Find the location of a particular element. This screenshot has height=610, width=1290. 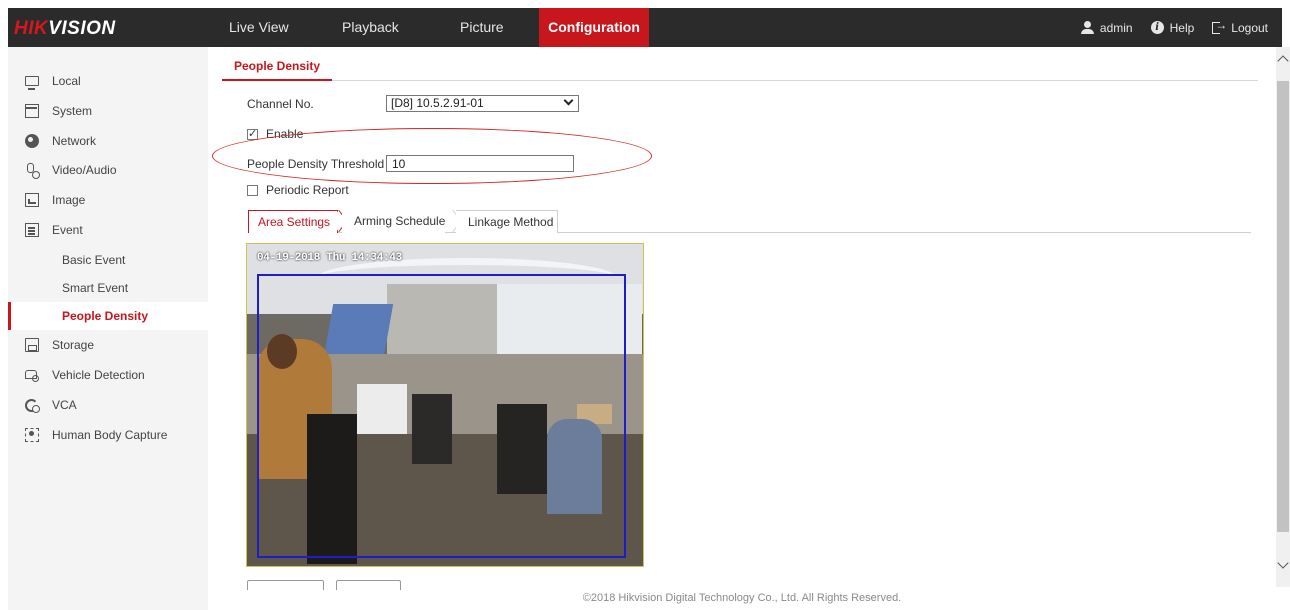

tab-area-settings: Area Settings is located at coordinates (293, 221).